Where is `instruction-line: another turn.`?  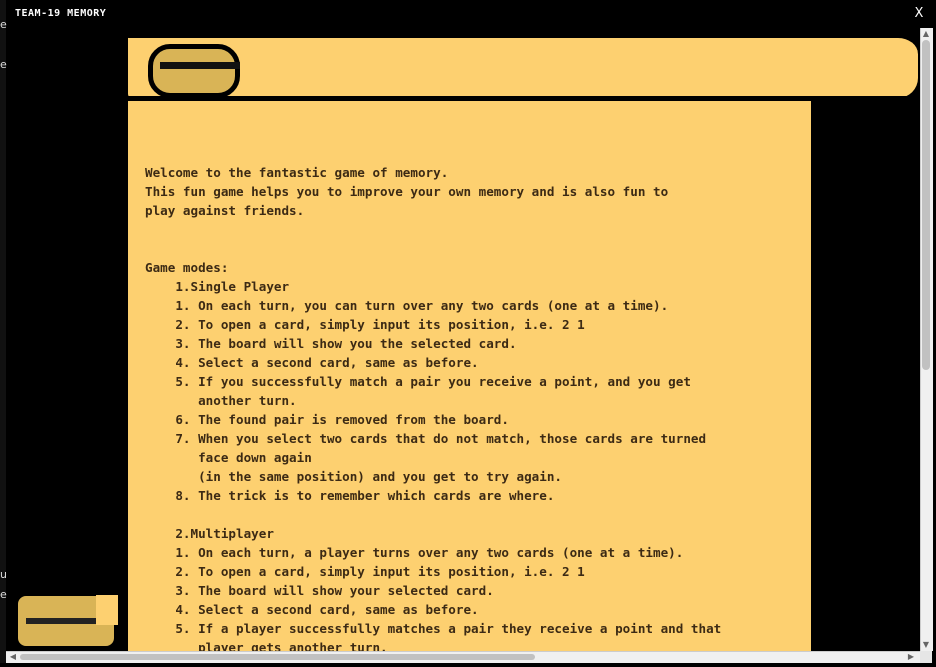
instruction-line: another turn. is located at coordinates (221, 400).